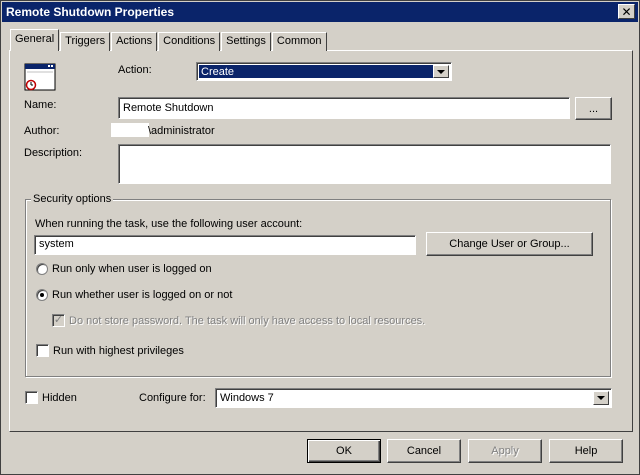 This screenshot has width=640, height=475. Describe the element at coordinates (344, 451) in the screenshot. I see `ok-button: OK` at that location.